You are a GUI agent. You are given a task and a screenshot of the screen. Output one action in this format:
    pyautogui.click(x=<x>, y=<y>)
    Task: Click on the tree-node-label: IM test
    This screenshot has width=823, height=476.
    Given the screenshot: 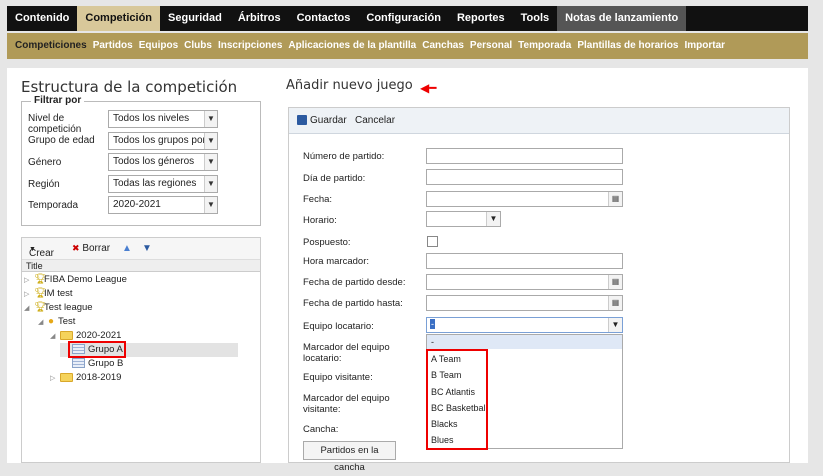 What is the action you would take?
    pyautogui.click(x=58, y=293)
    